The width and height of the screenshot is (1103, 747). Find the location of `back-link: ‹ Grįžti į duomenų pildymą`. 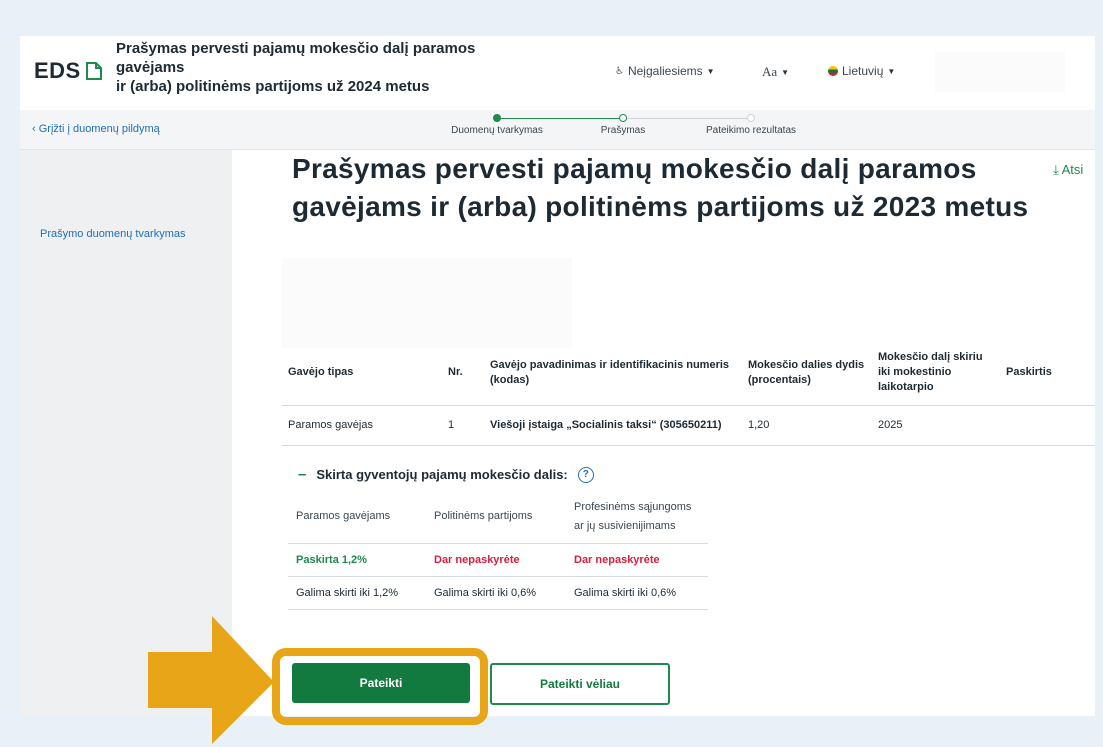

back-link: ‹ Grįžti į duomenų pildymą is located at coordinates (96, 129).